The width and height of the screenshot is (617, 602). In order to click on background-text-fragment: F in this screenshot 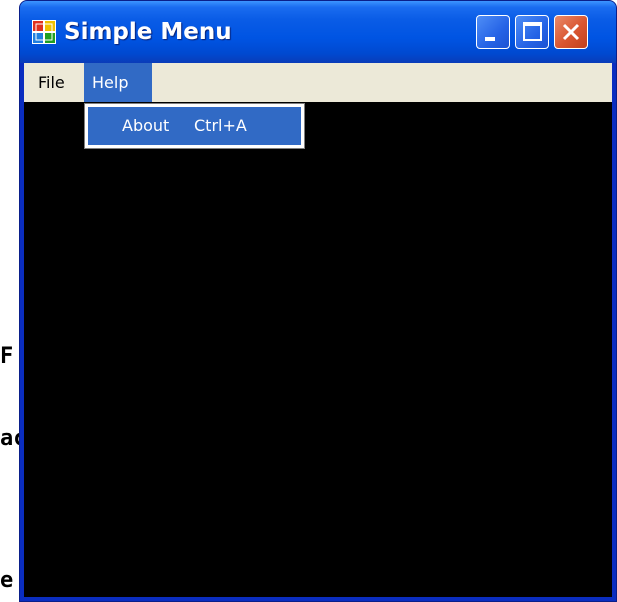, I will do `click(7, 356)`.